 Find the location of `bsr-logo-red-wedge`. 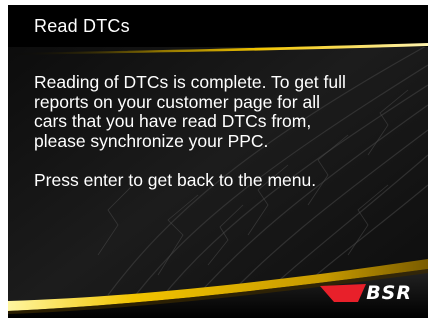

bsr-logo-red-wedge is located at coordinates (343, 293).